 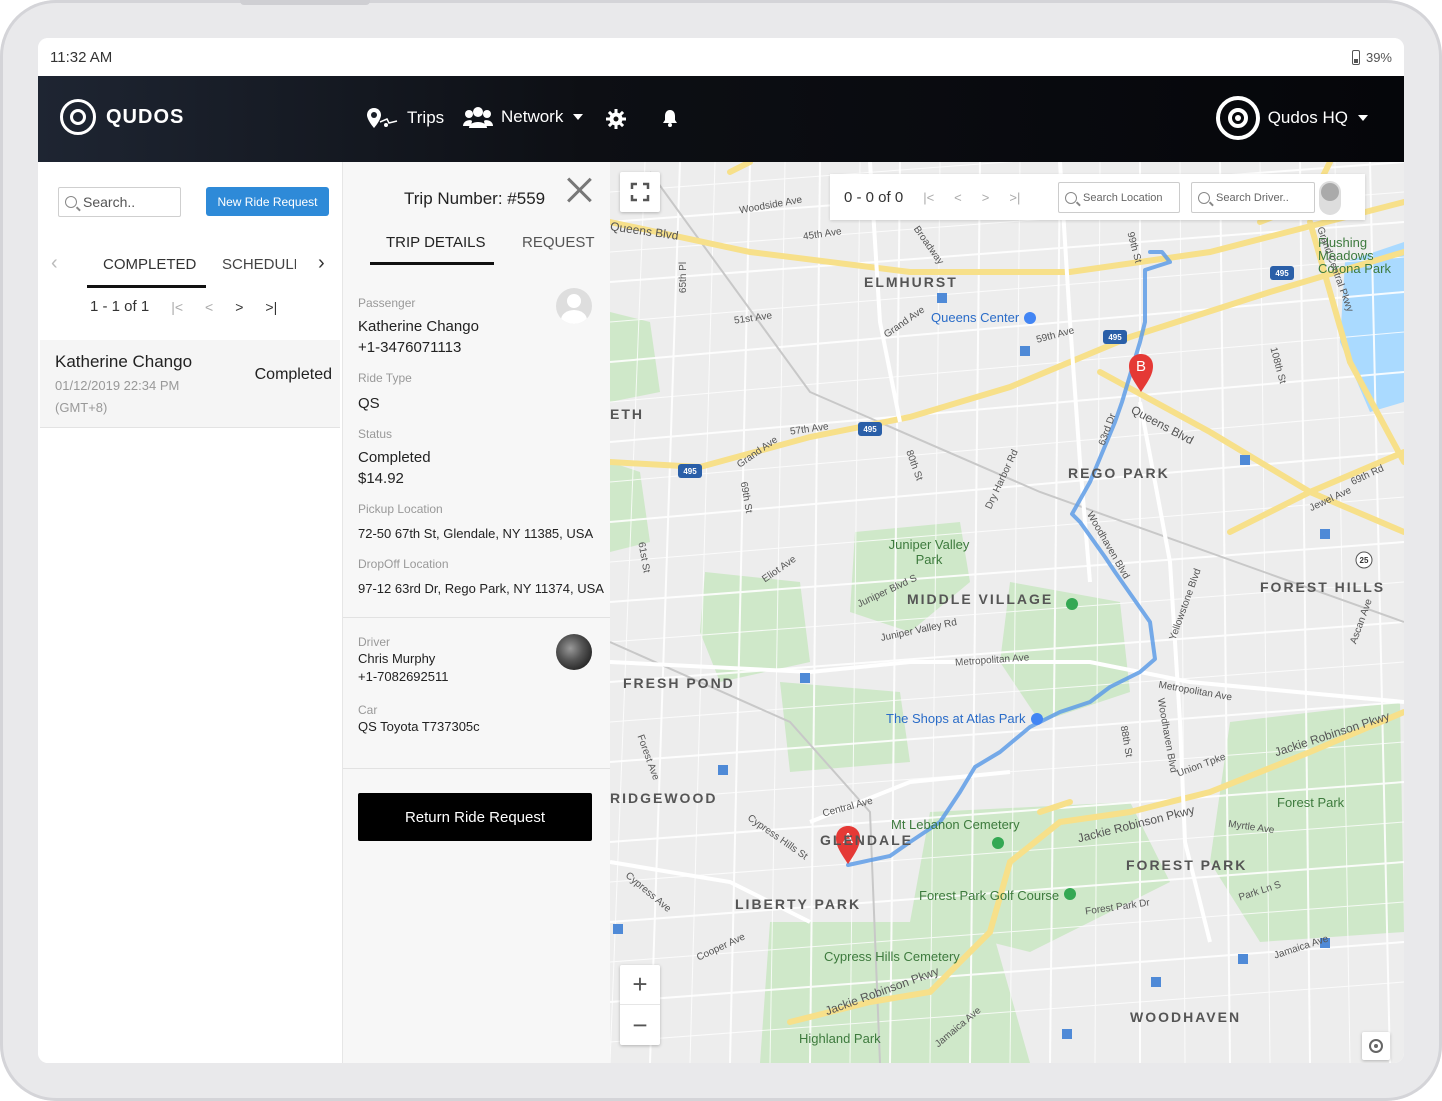 I want to click on chevron-down-icon, so click(x=1363, y=118).